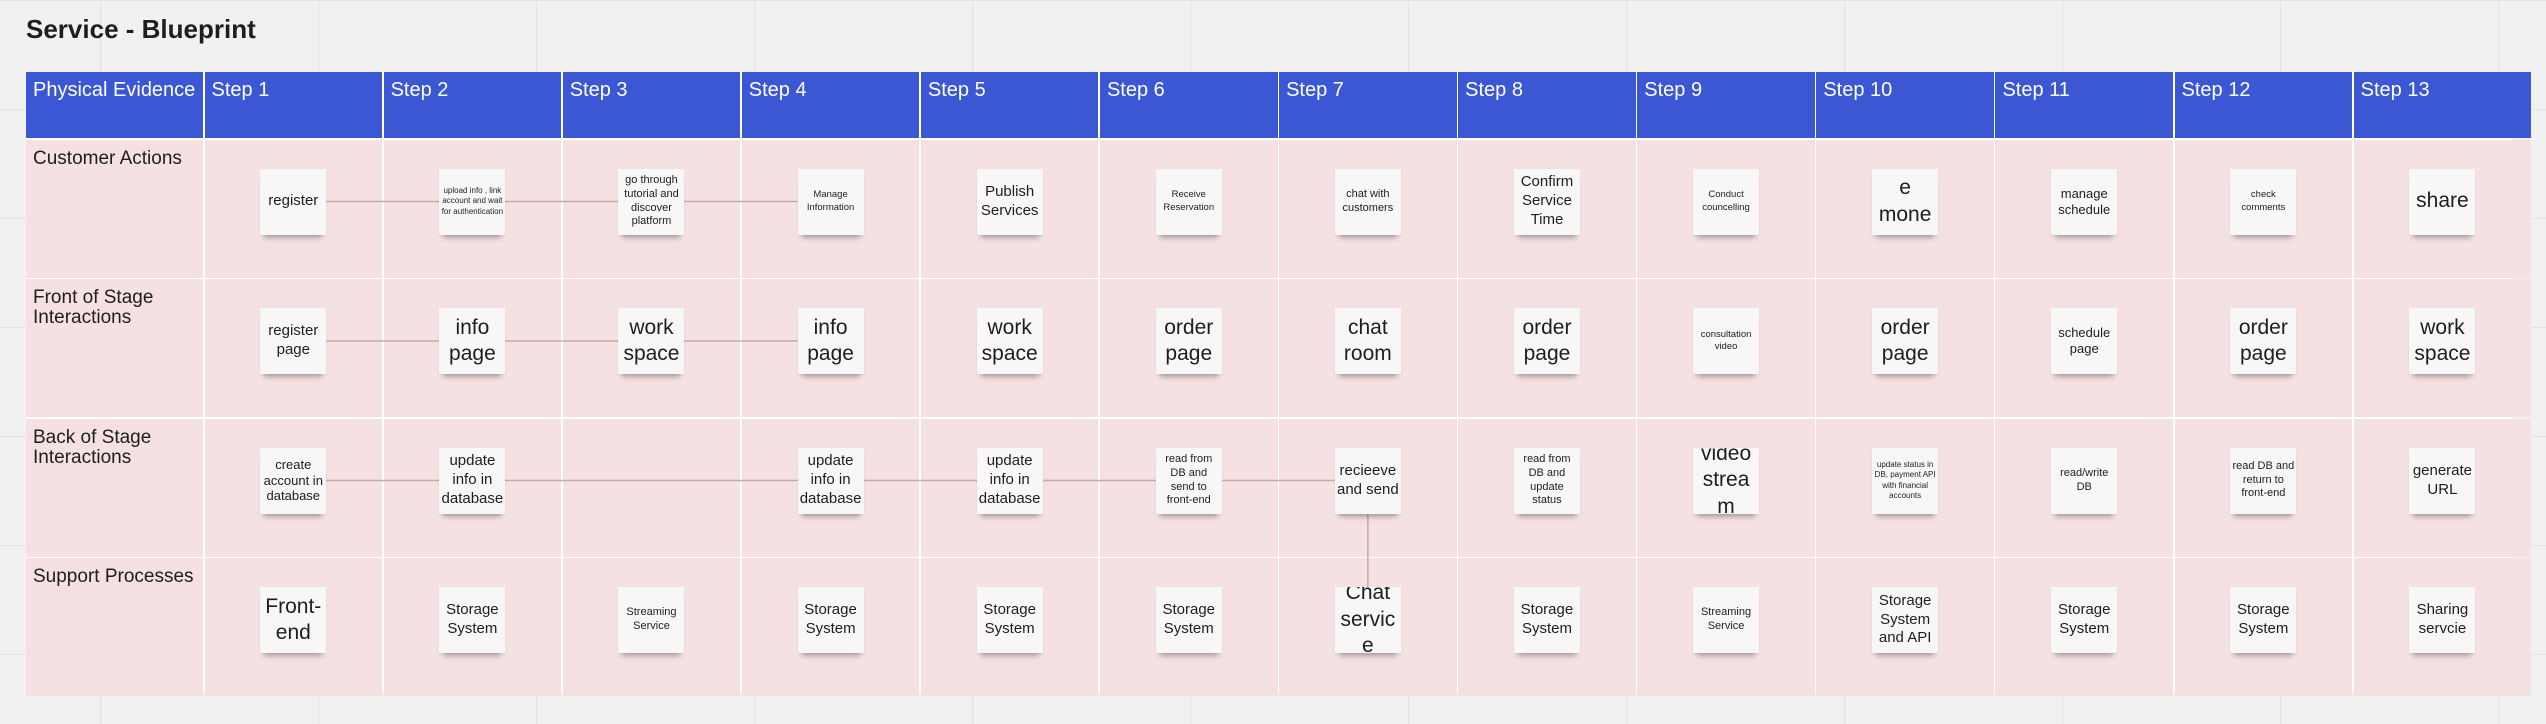 The height and width of the screenshot is (724, 2546). What do you see at coordinates (2263, 480) in the screenshot?
I see `sticky-note: read DB and return to front-end` at bounding box center [2263, 480].